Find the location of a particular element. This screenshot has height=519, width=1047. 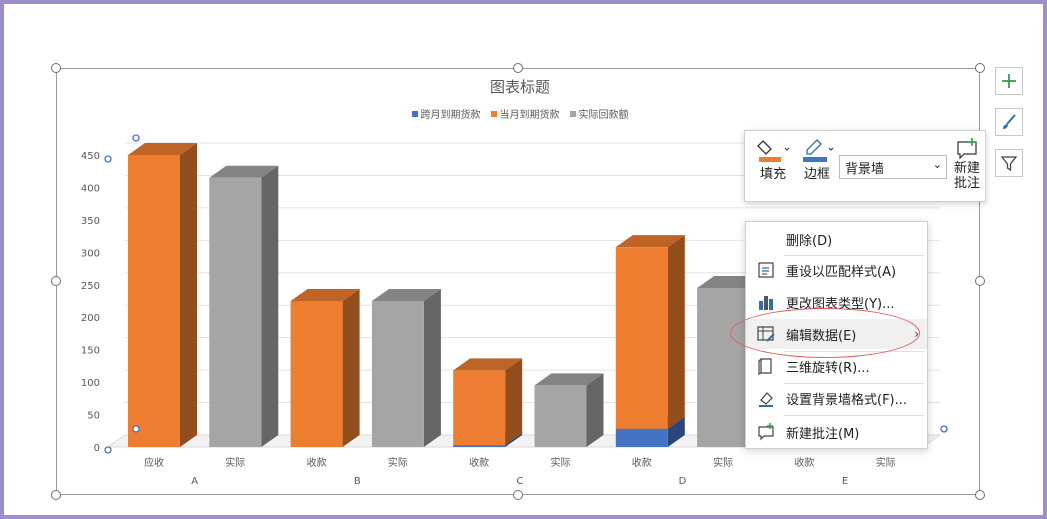

legend-item-actual: 实际回款额 is located at coordinates (599, 113).